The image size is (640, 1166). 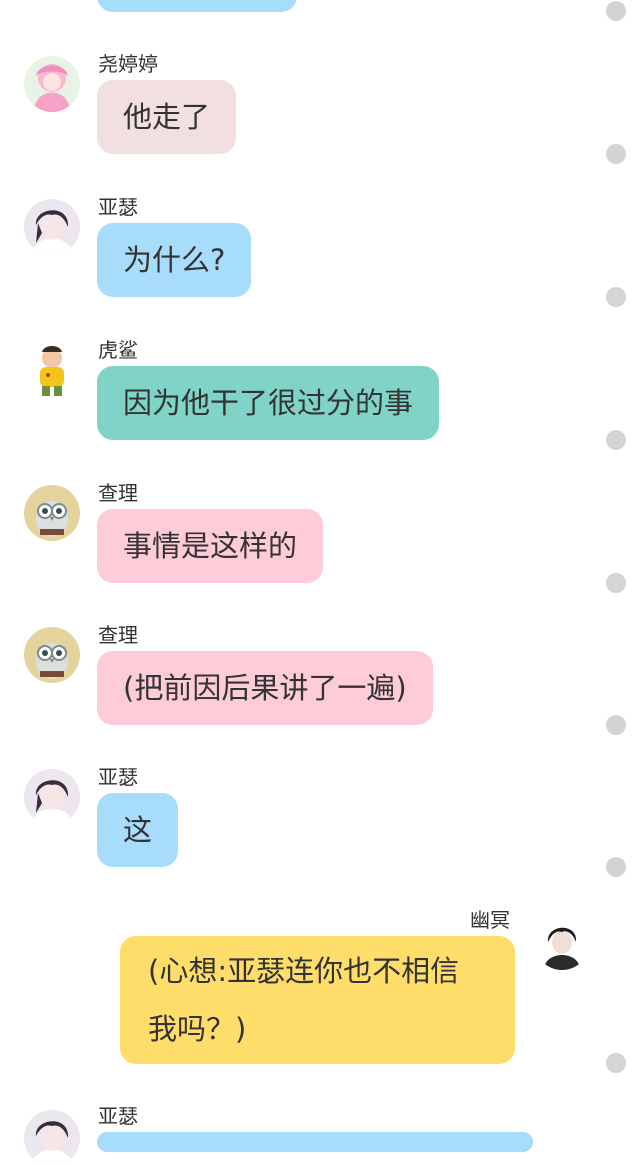 What do you see at coordinates (52, 84) in the screenshot?
I see `pink-hair-girl-avatar` at bounding box center [52, 84].